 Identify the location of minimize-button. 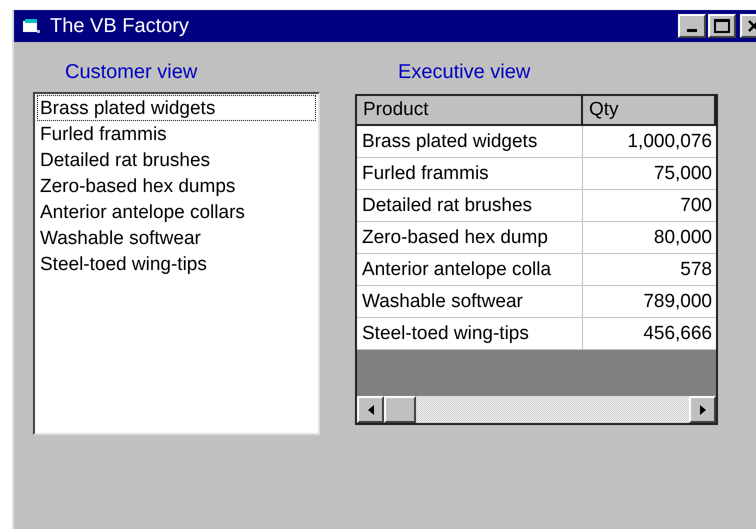
(692, 26).